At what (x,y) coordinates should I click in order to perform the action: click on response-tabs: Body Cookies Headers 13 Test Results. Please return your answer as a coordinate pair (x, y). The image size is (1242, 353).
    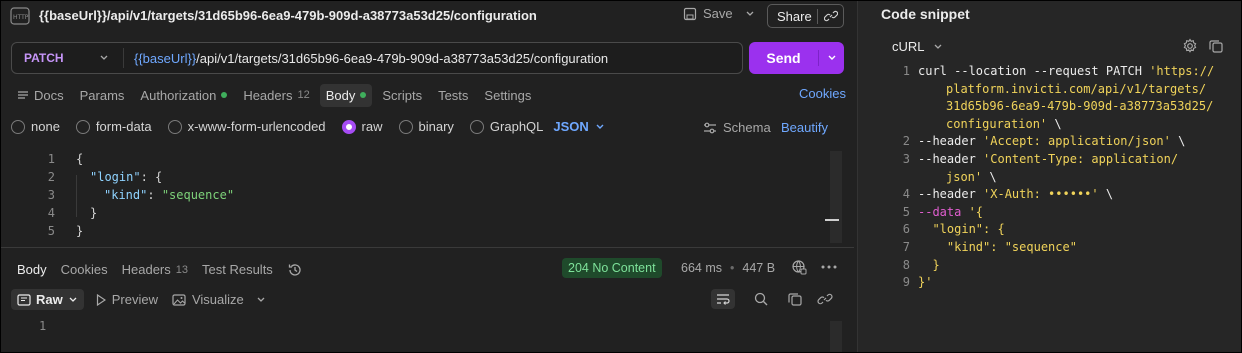
    Looking at the image, I should click on (157, 269).